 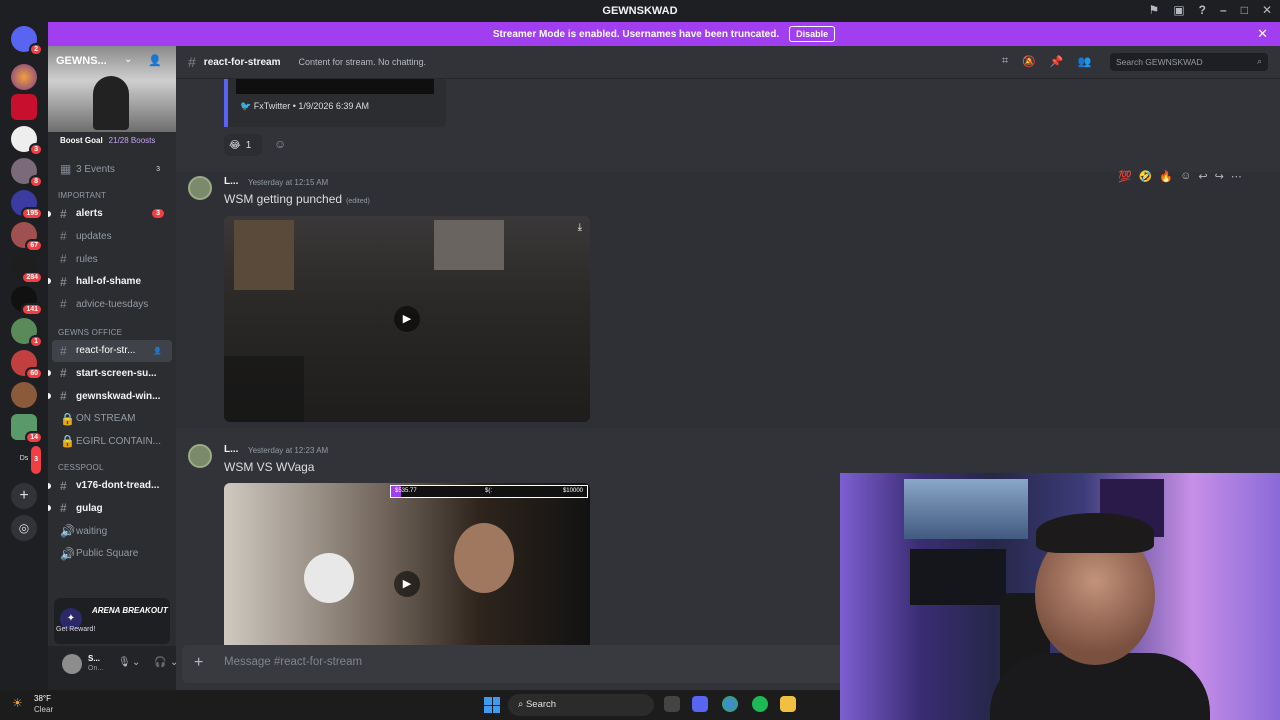 What do you see at coordinates (1146, 176) in the screenshot?
I see `reaction-laugh-icon: 🤣` at bounding box center [1146, 176].